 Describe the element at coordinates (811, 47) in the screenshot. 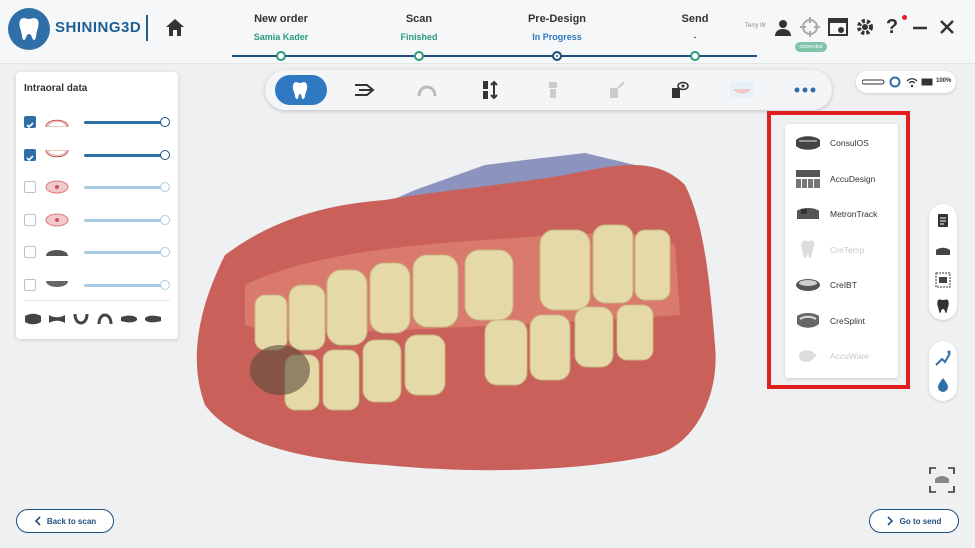

I see `connection-pill: connected` at that location.